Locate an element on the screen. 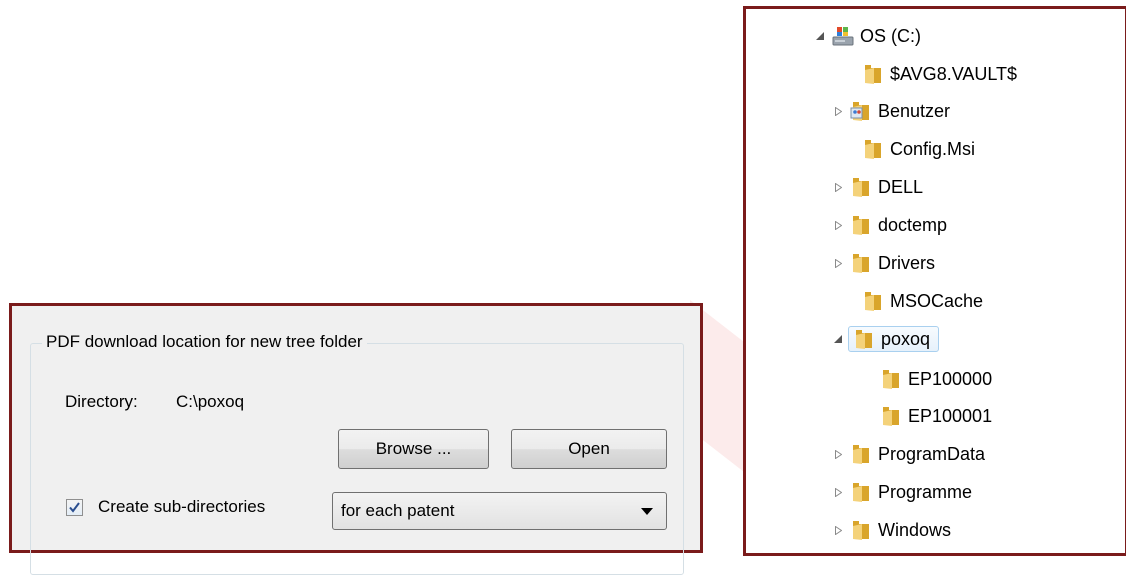  tree-node-label: OS (C:) is located at coordinates (890, 36).